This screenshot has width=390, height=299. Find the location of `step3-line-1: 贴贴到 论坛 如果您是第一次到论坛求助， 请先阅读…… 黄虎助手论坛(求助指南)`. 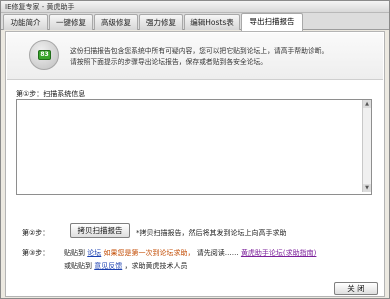

step3-line-1: 贴贴到 论坛 如果您是第一次到论坛求助， 请先阅读…… 黄虎助手论坛(求助指南) is located at coordinates (190, 253).